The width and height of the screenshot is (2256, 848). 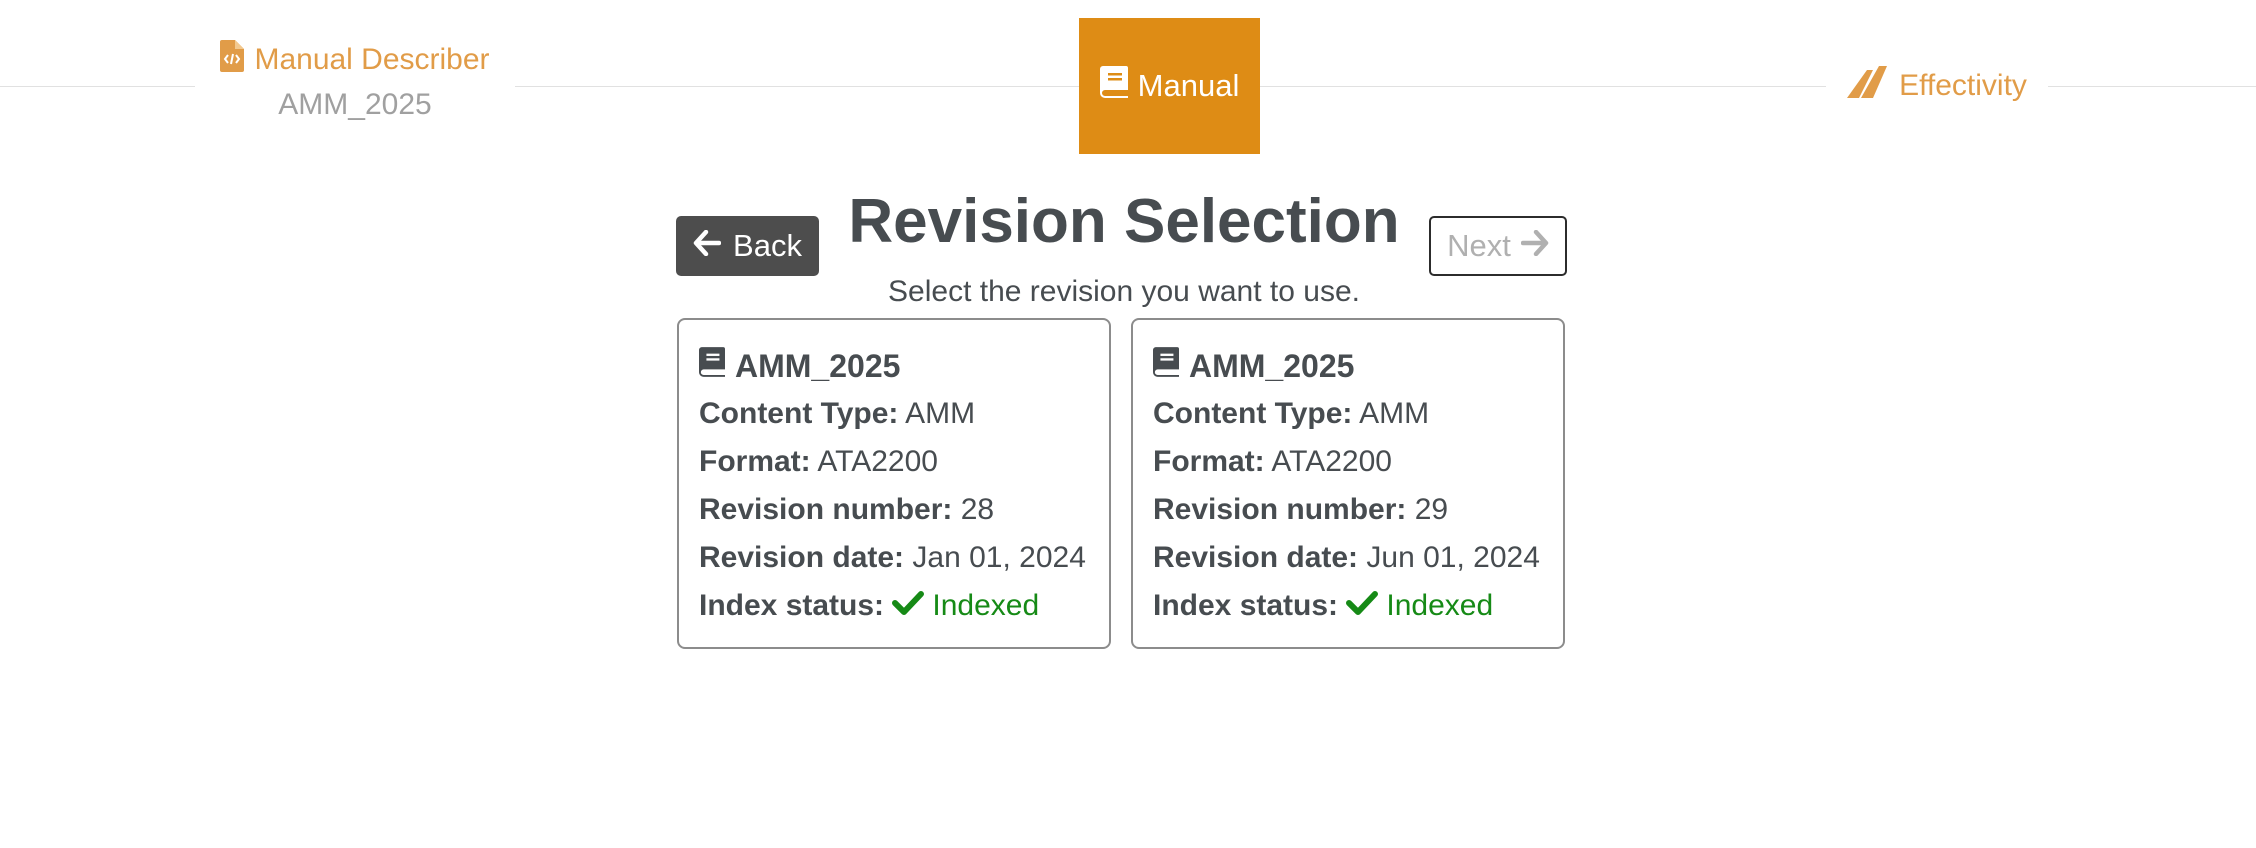 I want to click on next-button-label: Next, so click(x=1479, y=245).